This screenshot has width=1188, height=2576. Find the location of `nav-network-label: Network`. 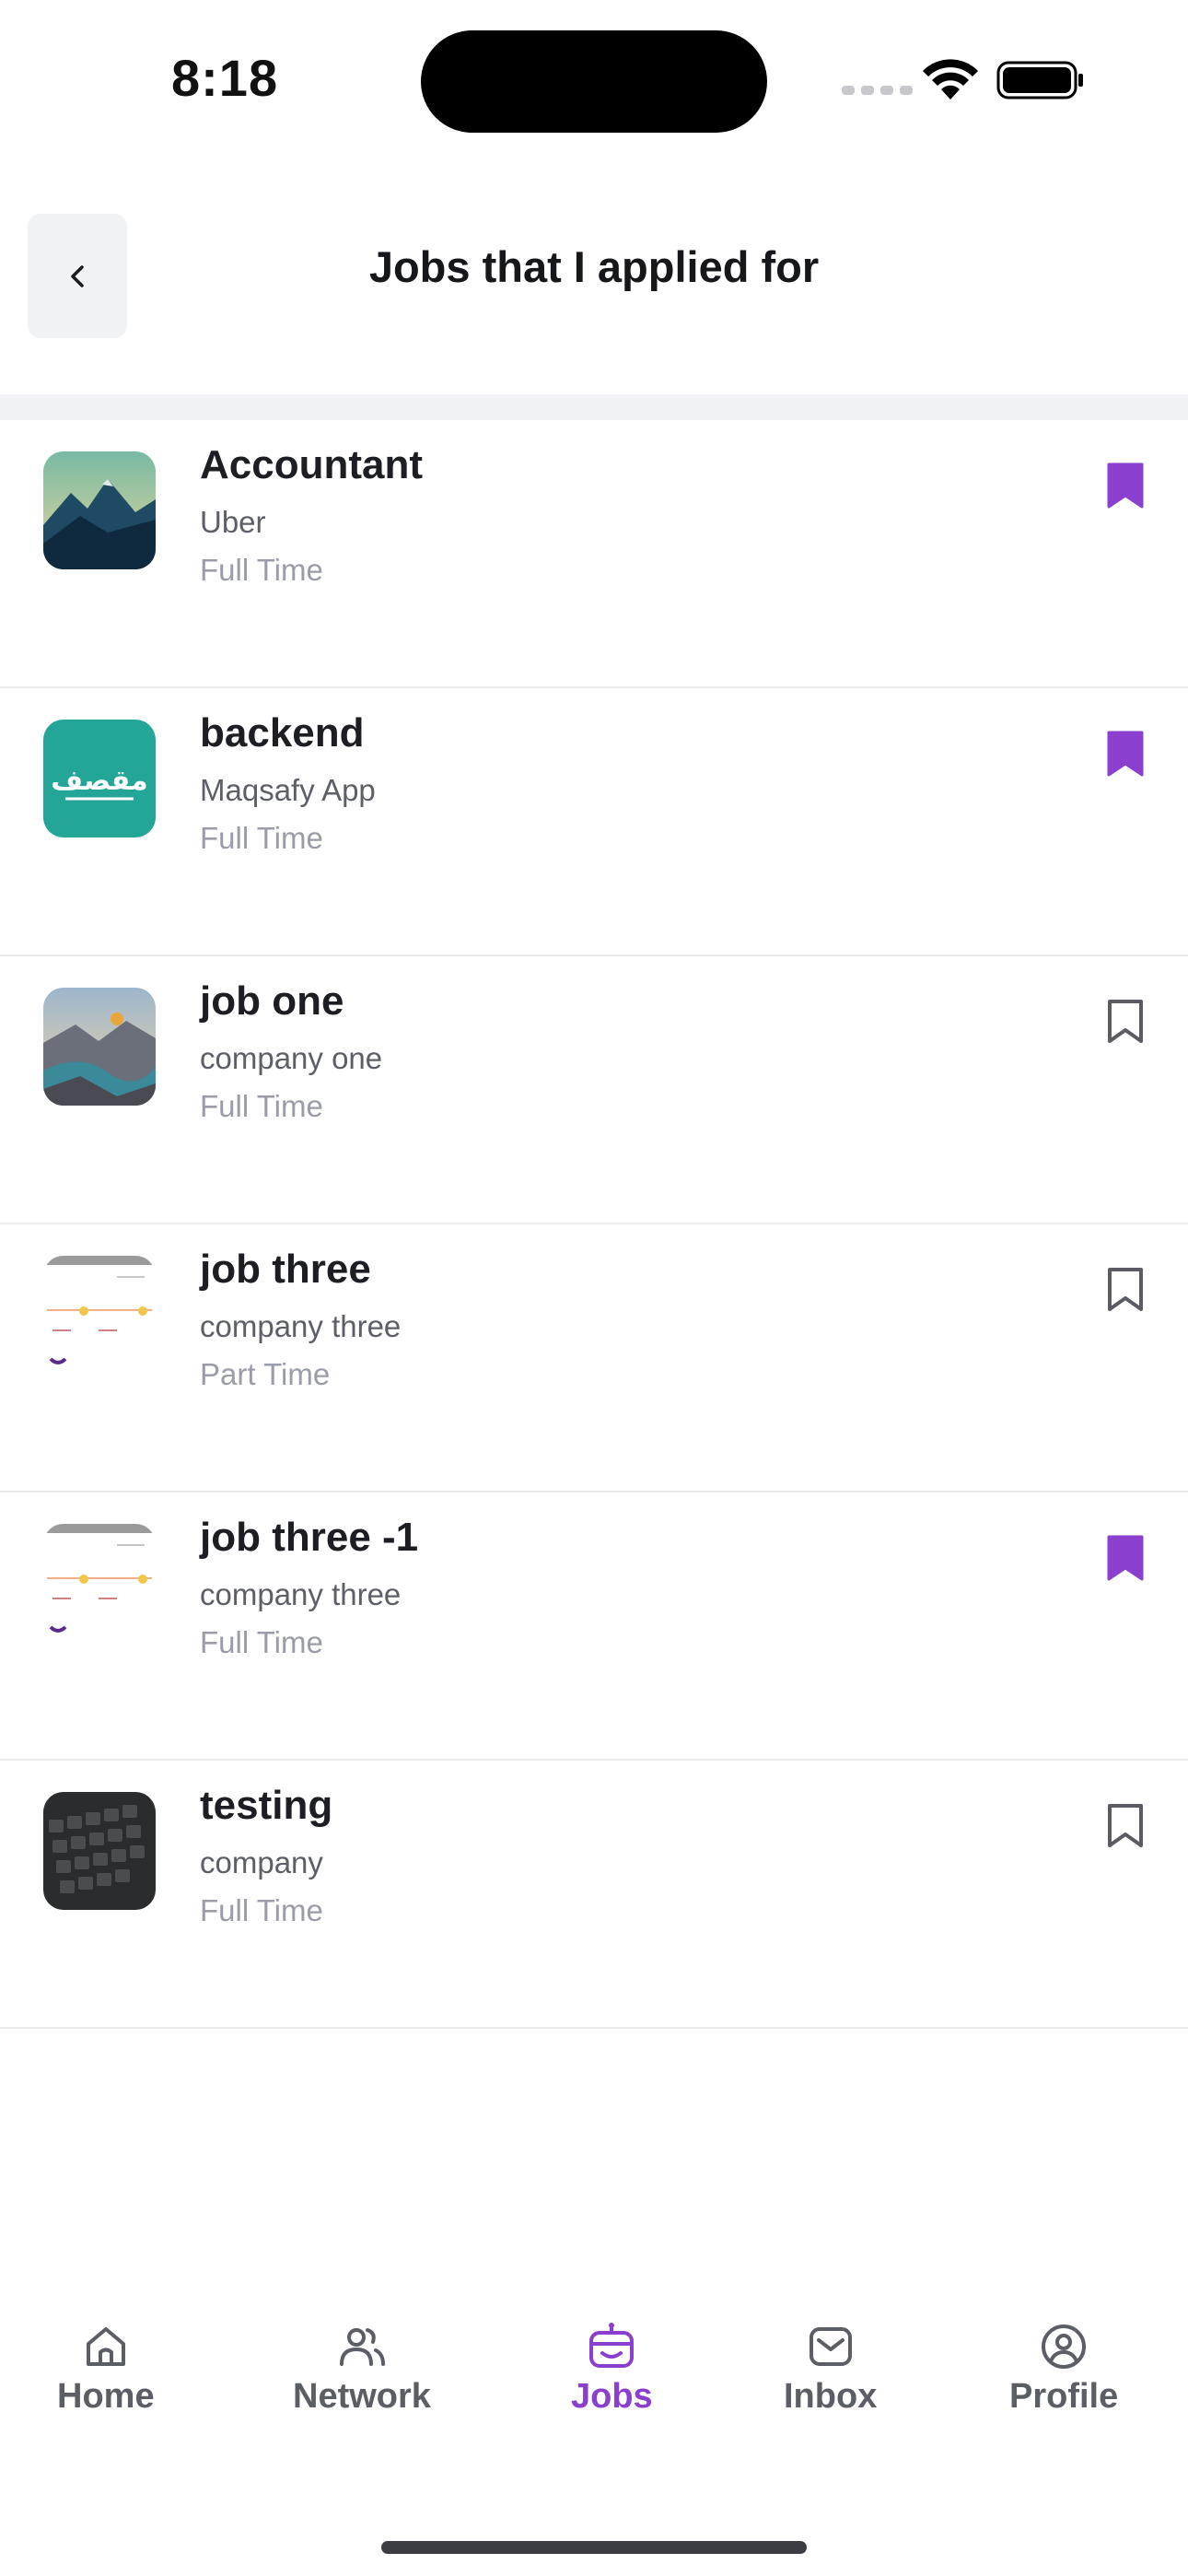

nav-network-label: Network is located at coordinates (362, 2396).